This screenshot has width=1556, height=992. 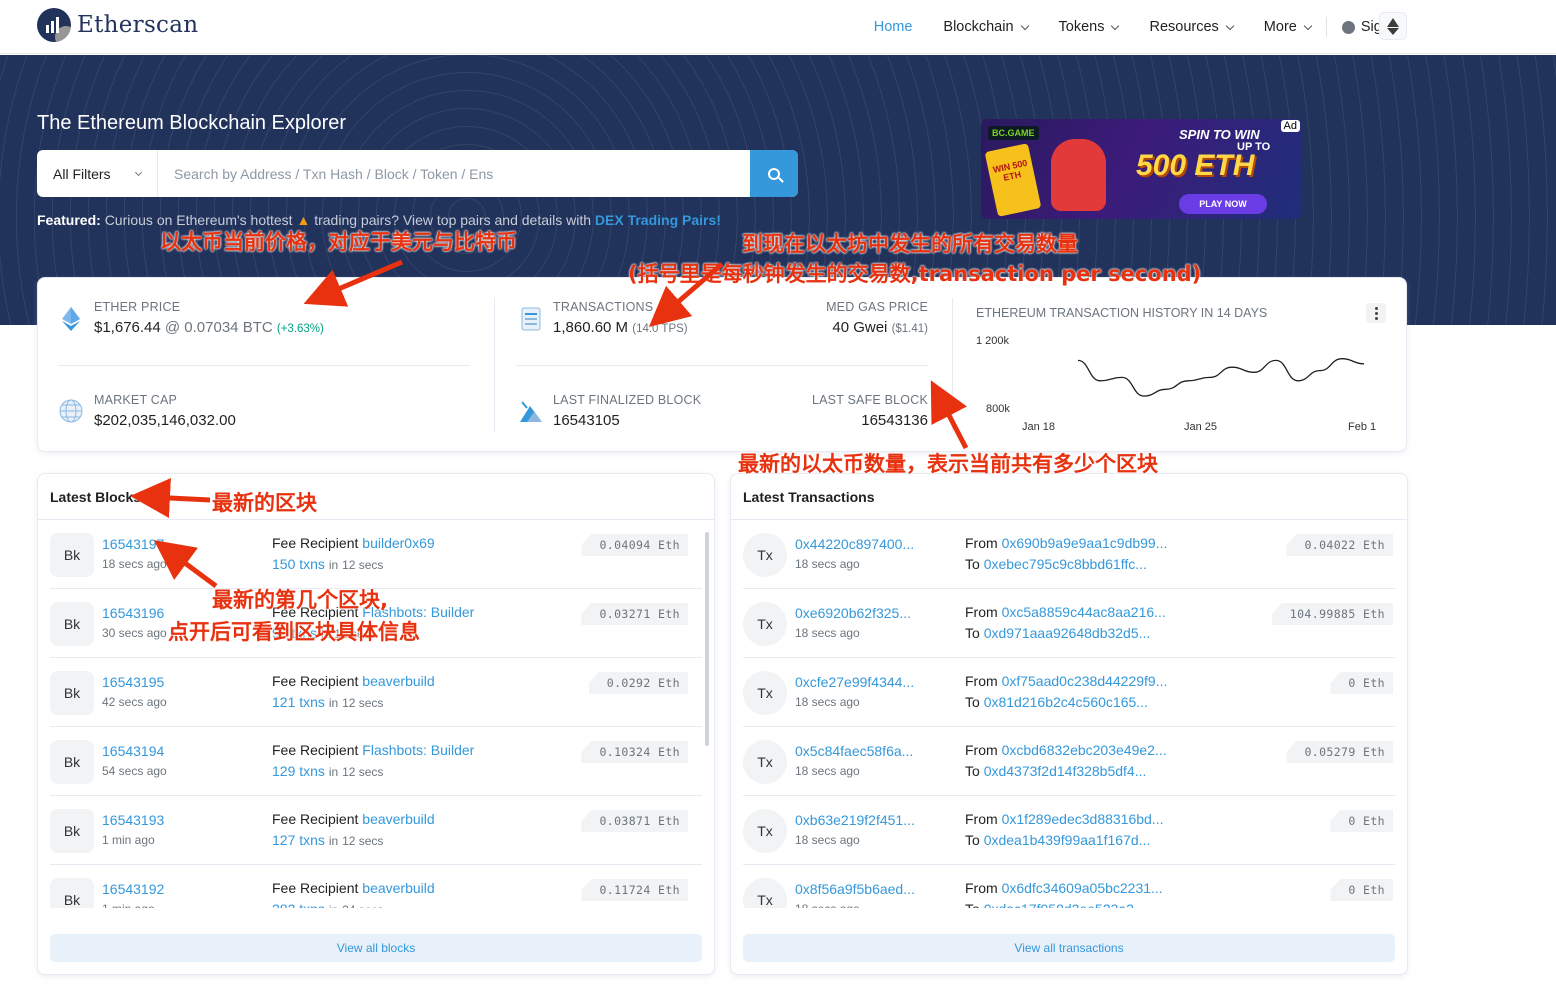 What do you see at coordinates (133, 613) in the screenshot?
I see `block-number-link: 16543196` at bounding box center [133, 613].